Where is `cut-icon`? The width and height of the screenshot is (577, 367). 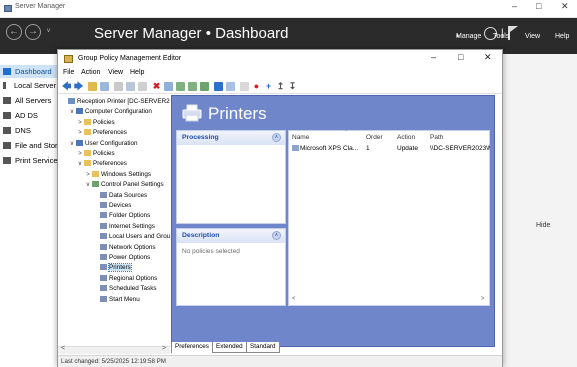
cut-icon is located at coordinates (118, 86).